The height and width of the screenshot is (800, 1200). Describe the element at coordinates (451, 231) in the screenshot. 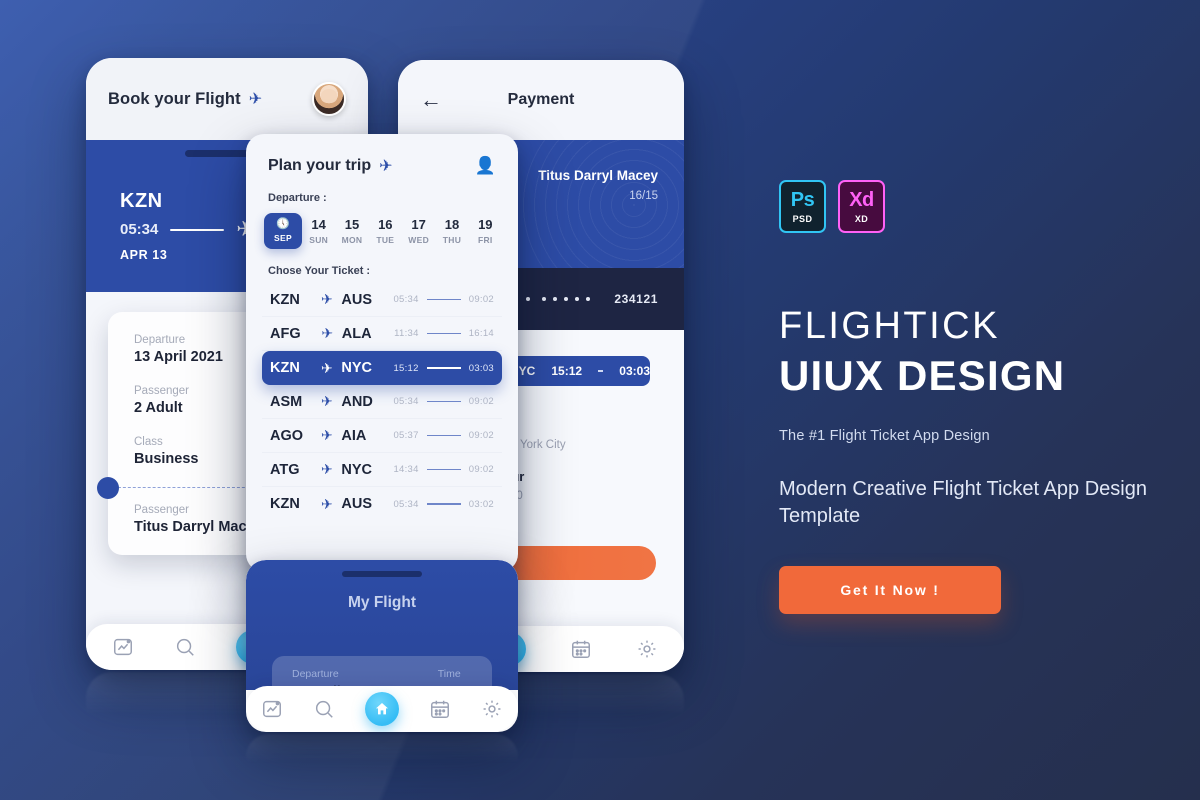

I see `date-cell: 18 THU` at that location.